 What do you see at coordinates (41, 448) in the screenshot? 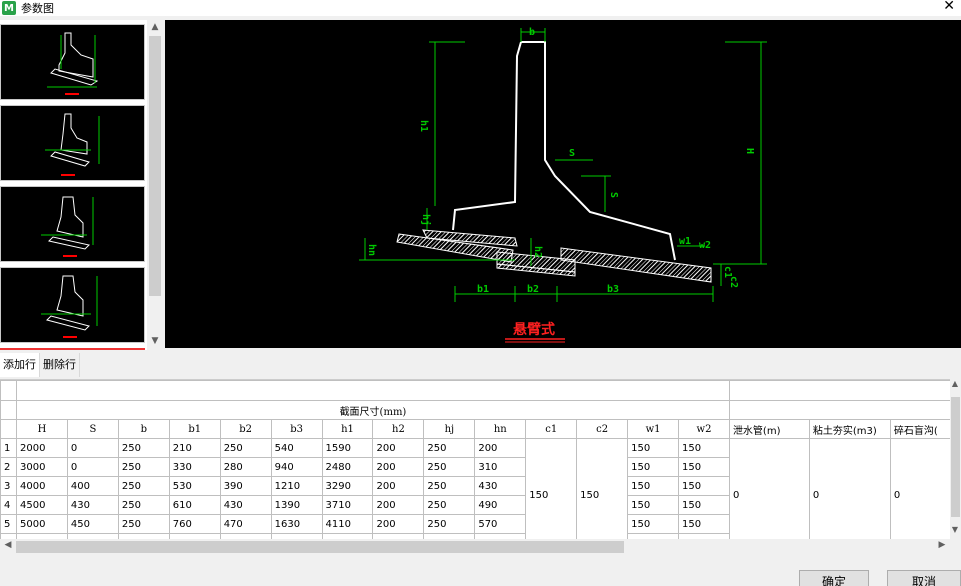
I see `table-cell: 2000` at bounding box center [41, 448].